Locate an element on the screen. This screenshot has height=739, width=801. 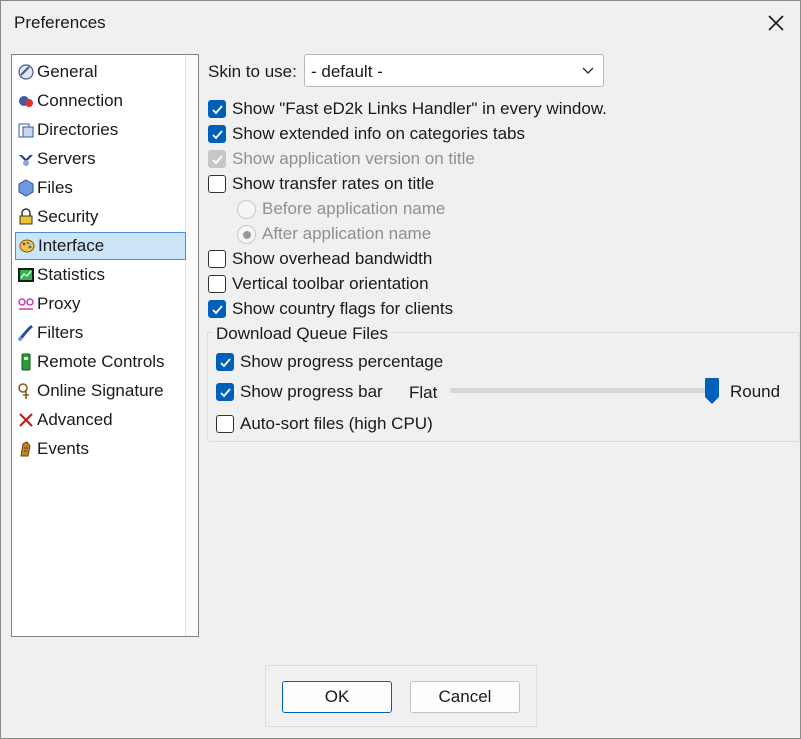
progress-bar-checkbox is located at coordinates (225, 392).